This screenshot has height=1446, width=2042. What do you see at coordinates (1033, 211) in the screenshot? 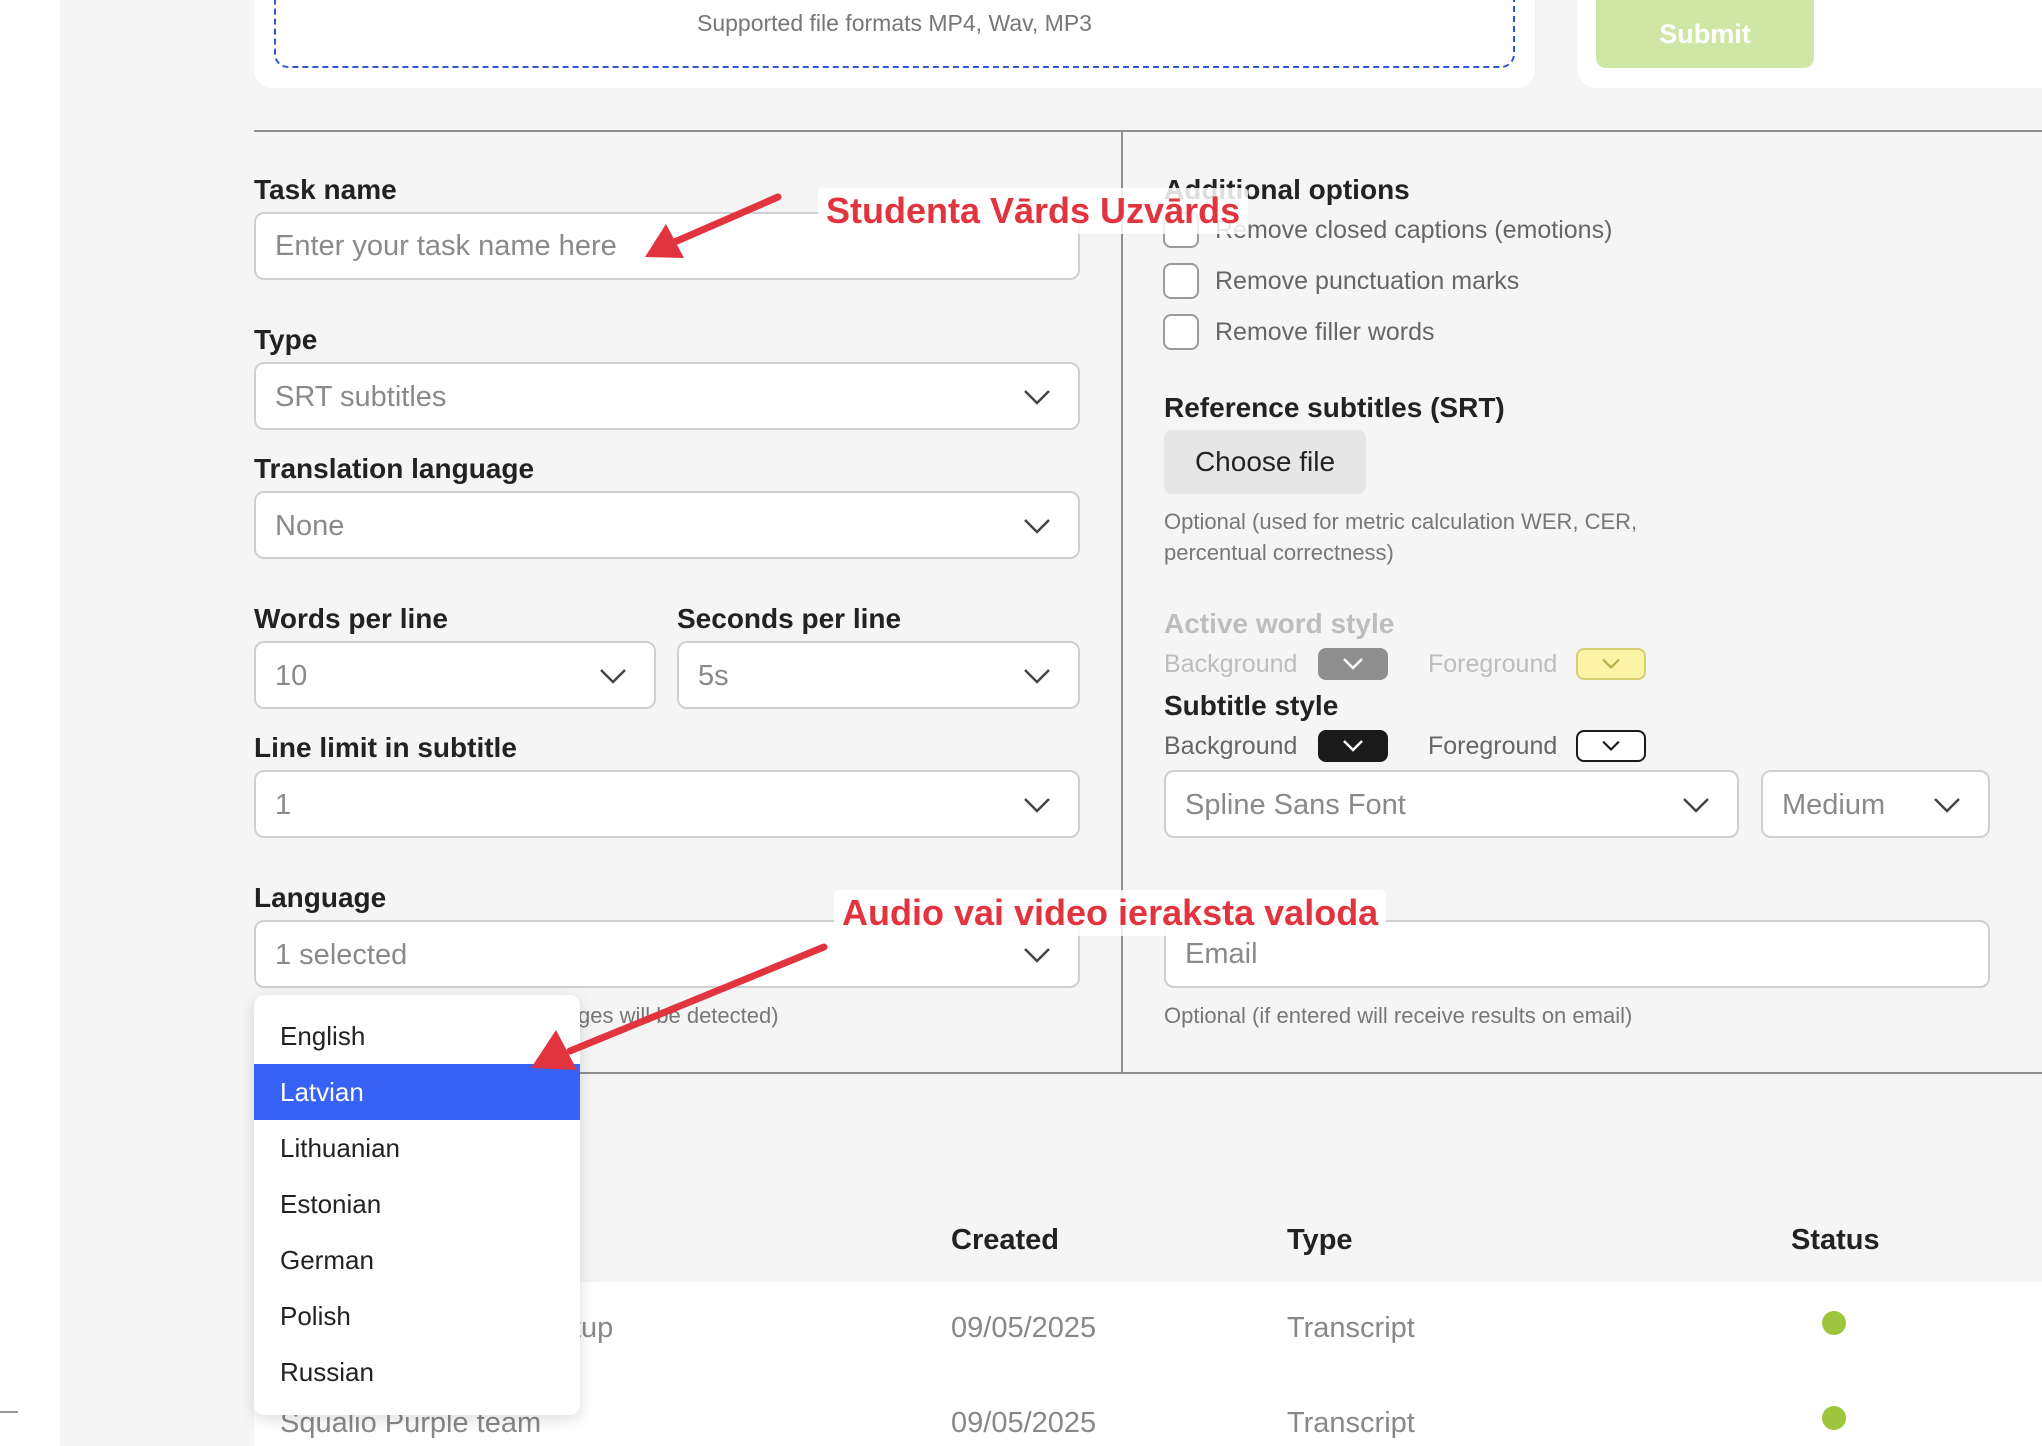
I see `task-name-annotation: Studenta Vārds Uzvārds` at bounding box center [1033, 211].